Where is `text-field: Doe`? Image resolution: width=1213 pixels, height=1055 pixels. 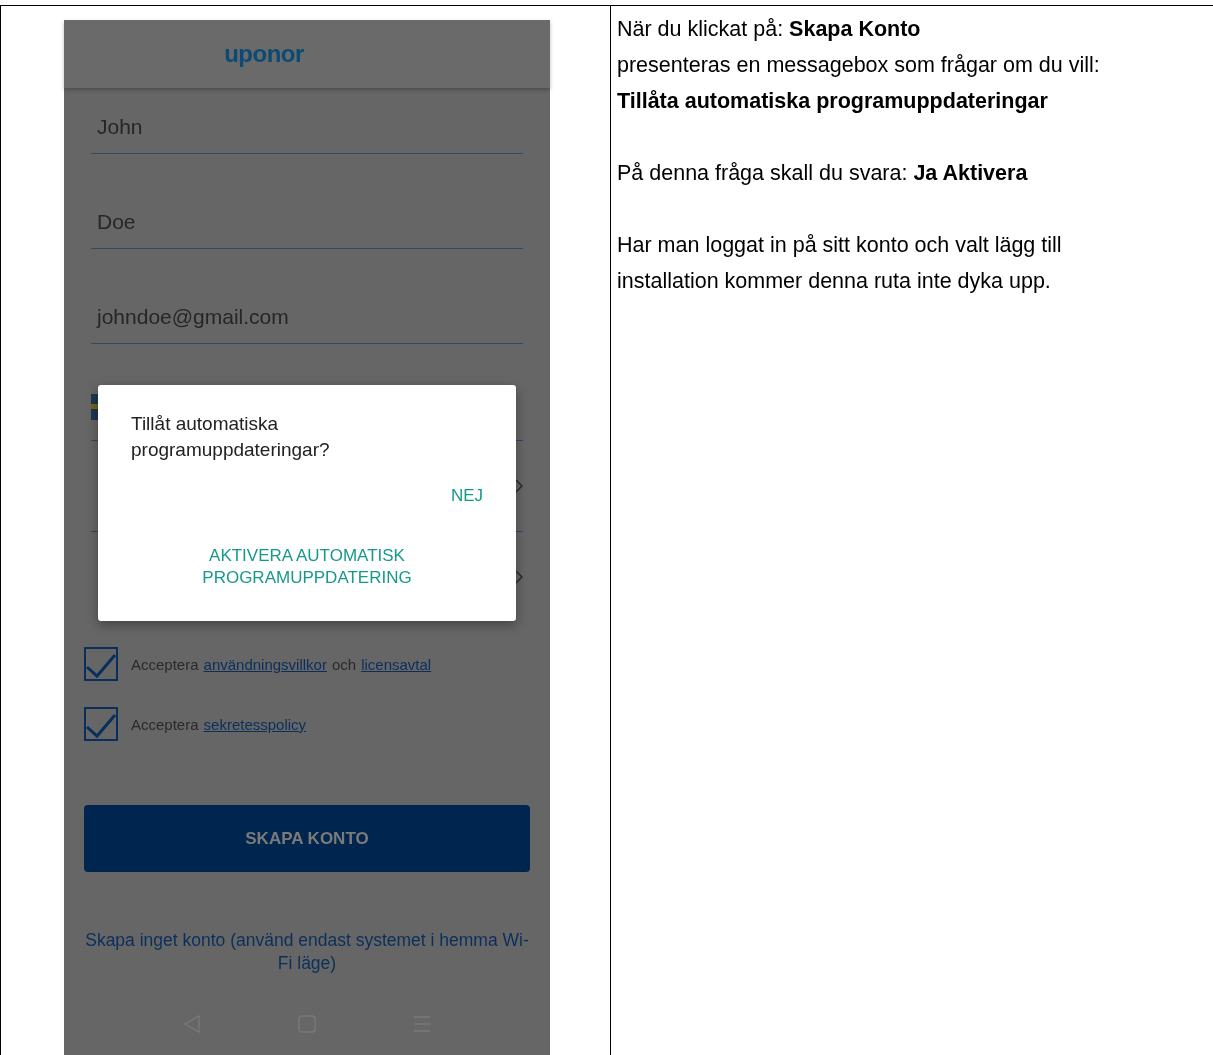
text-field: Doe is located at coordinates (307, 201).